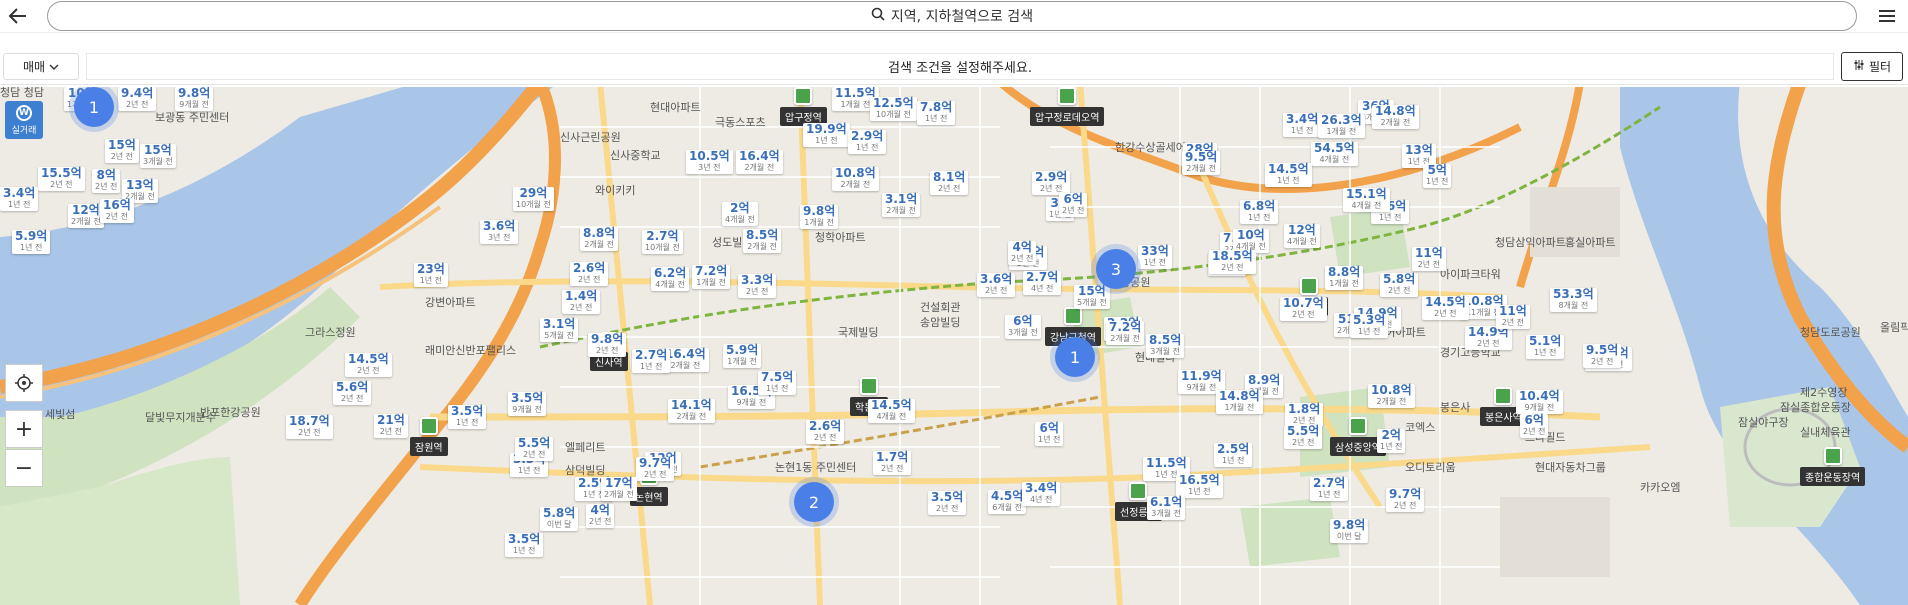 This screenshot has width=1908, height=605. I want to click on price-tag: 2.9억 1년 전, so click(867, 142).